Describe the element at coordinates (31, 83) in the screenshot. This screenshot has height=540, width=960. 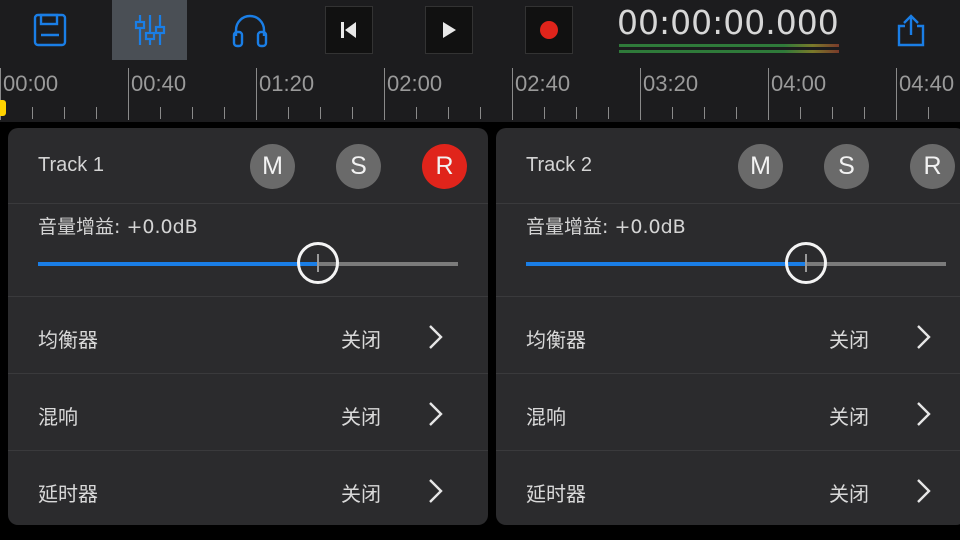
I see `ruler-label: 00:00` at that location.